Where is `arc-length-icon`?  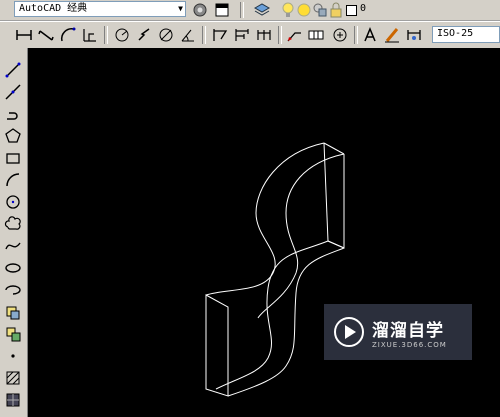 arc-length-icon is located at coordinates (68, 34).